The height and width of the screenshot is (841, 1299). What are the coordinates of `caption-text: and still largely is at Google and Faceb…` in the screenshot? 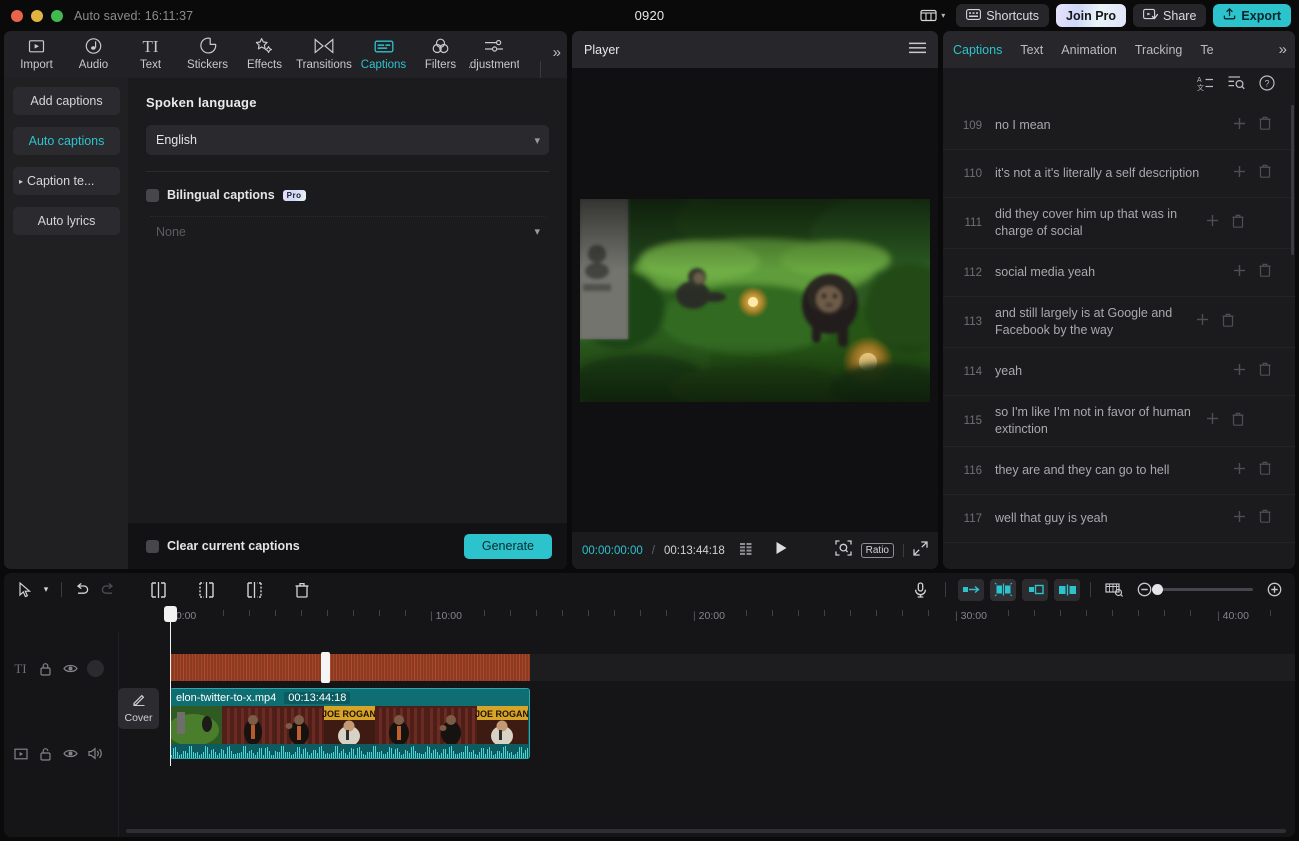 It's located at (1086, 322).